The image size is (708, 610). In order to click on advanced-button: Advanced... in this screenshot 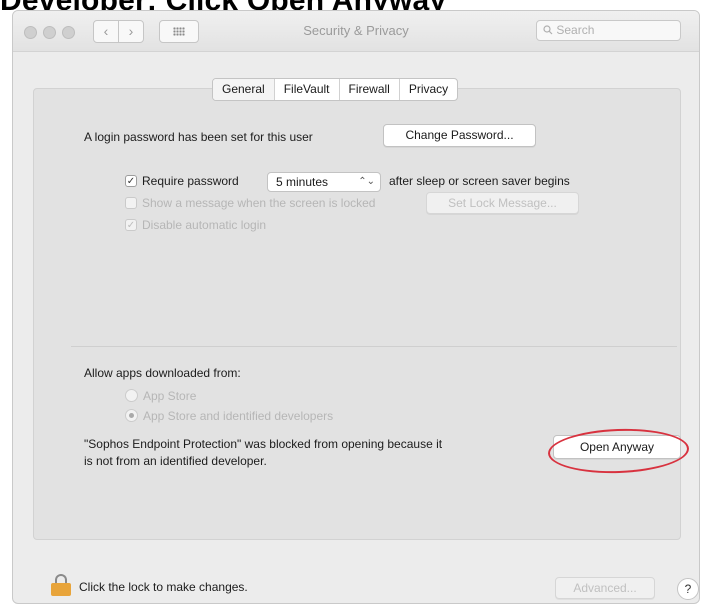, I will do `click(605, 588)`.